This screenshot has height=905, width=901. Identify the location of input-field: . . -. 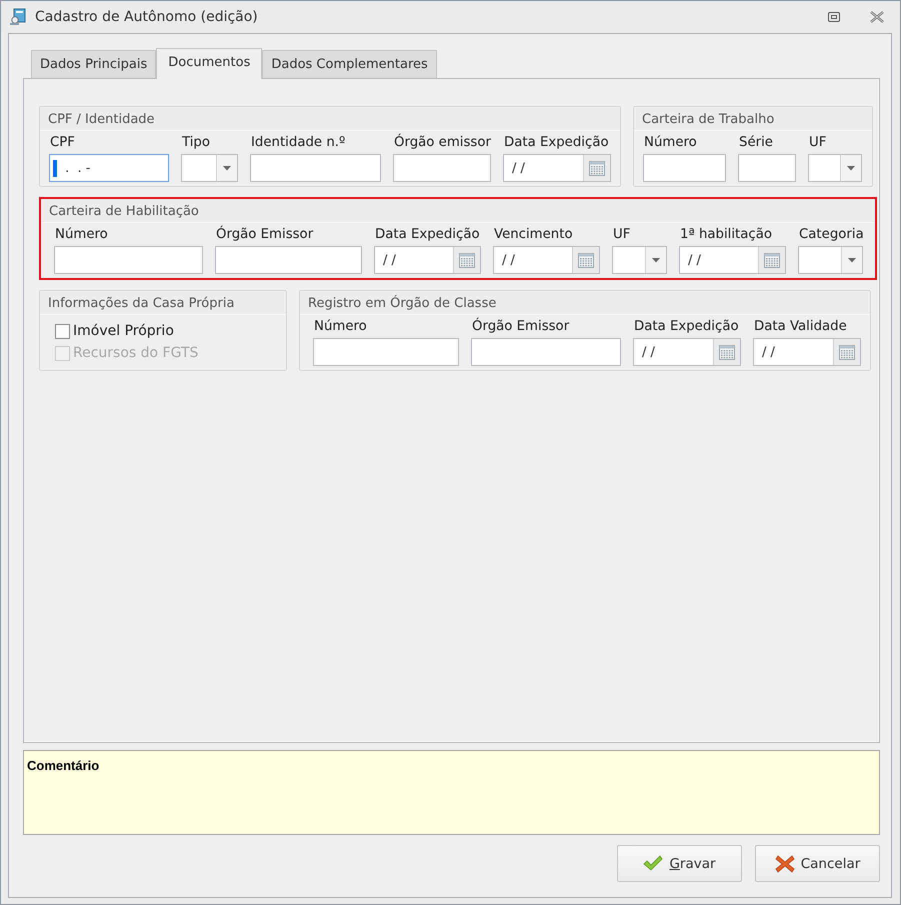
(109, 168).